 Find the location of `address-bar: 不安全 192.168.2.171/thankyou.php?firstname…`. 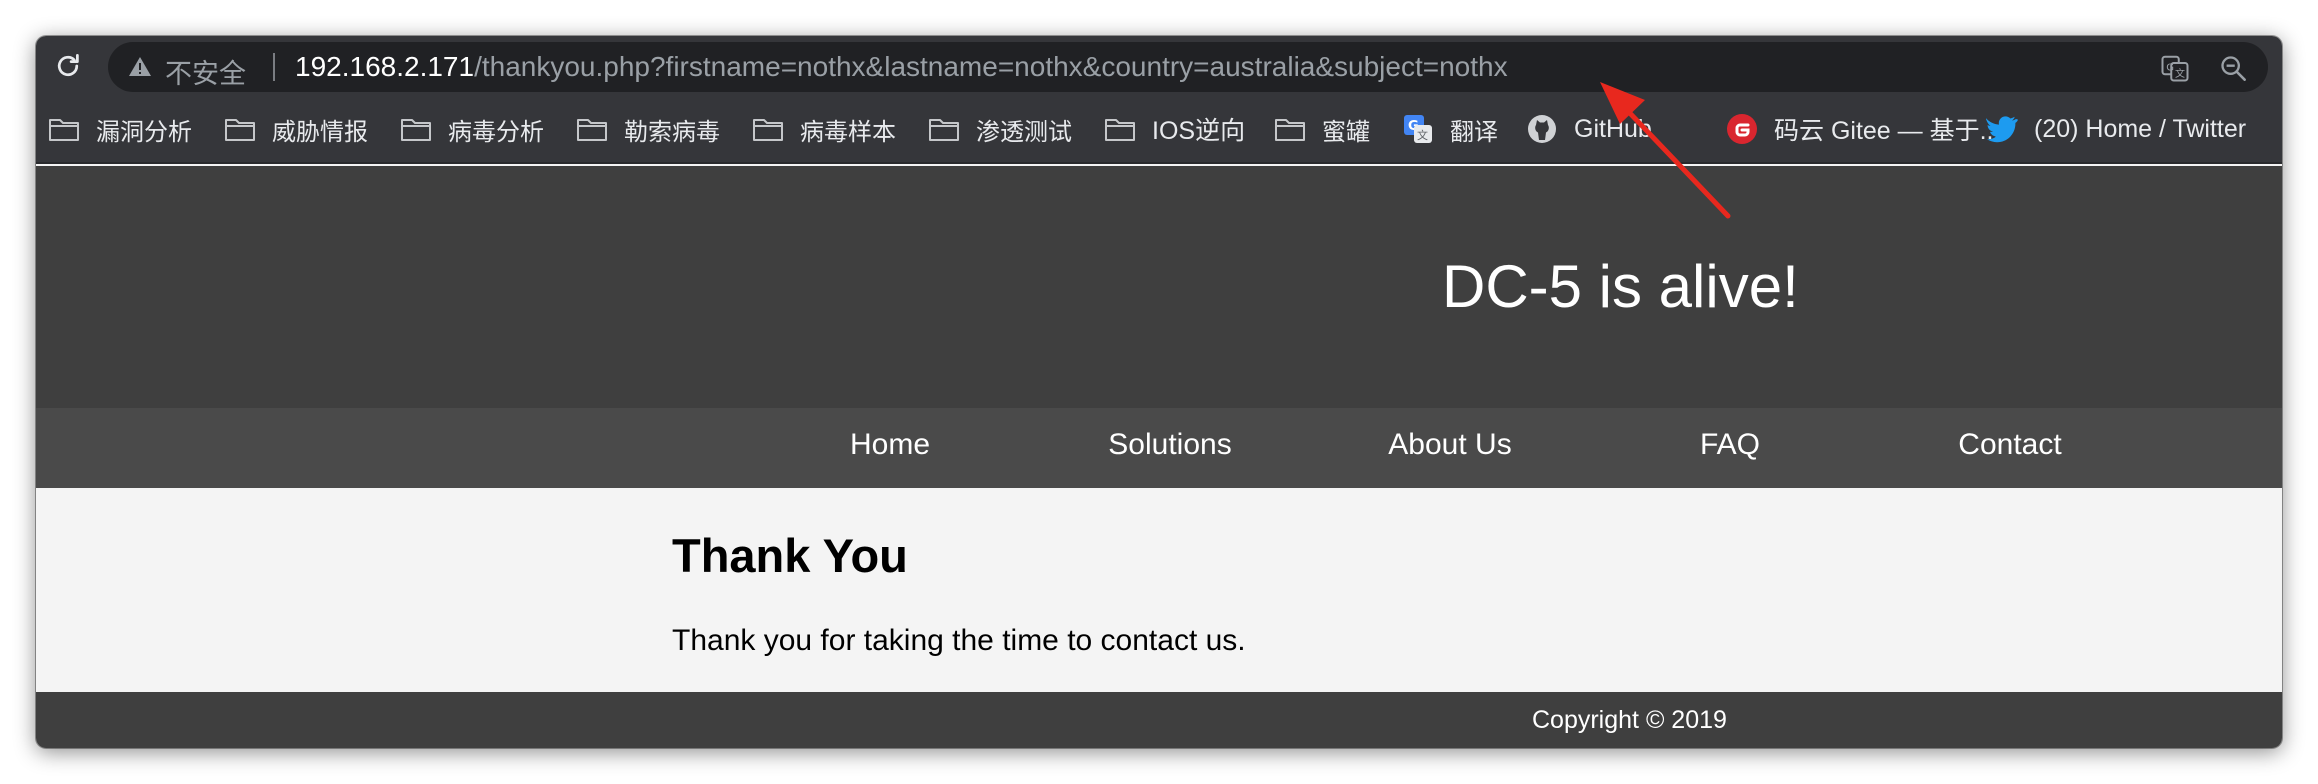

address-bar: 不安全 192.168.2.171/thankyou.php?firstname… is located at coordinates (1188, 67).